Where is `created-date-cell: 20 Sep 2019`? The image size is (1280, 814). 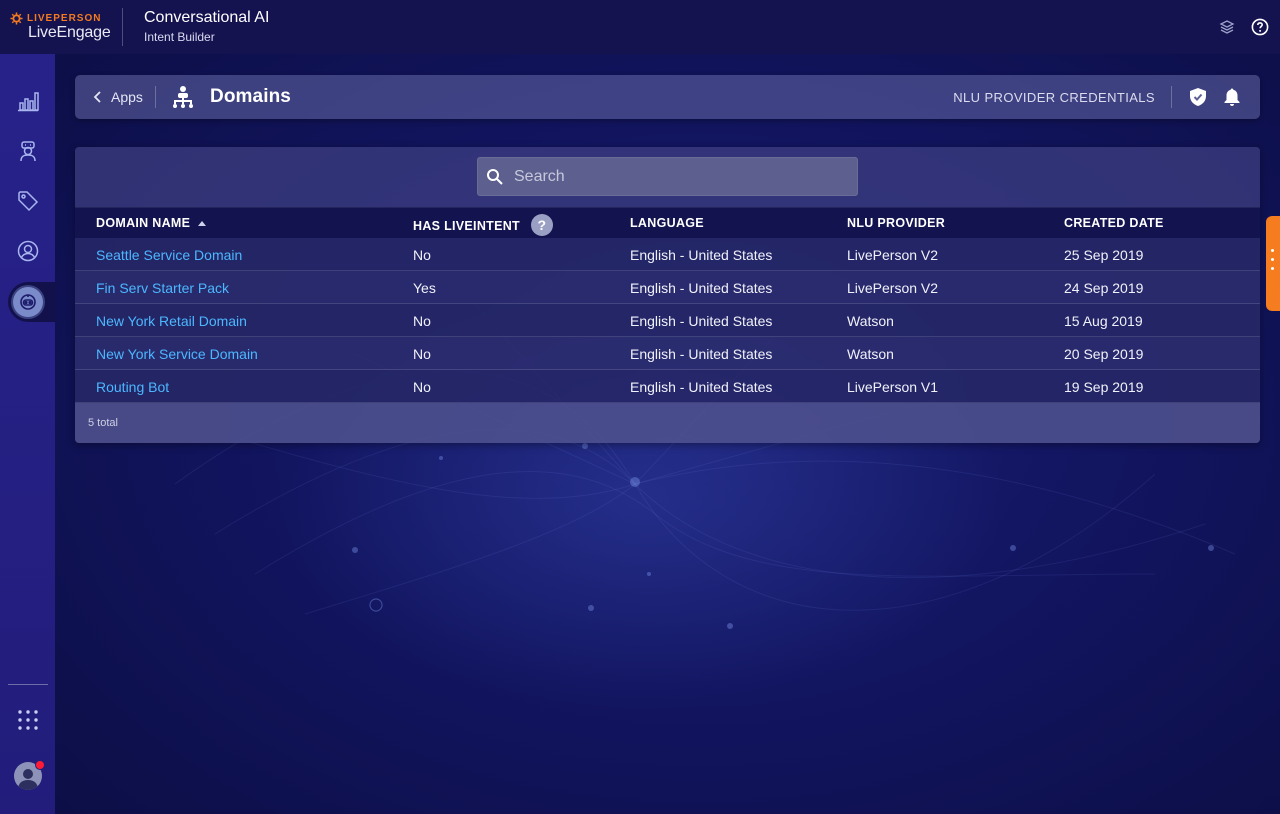
created-date-cell: 20 Sep 2019 is located at coordinates (1104, 354).